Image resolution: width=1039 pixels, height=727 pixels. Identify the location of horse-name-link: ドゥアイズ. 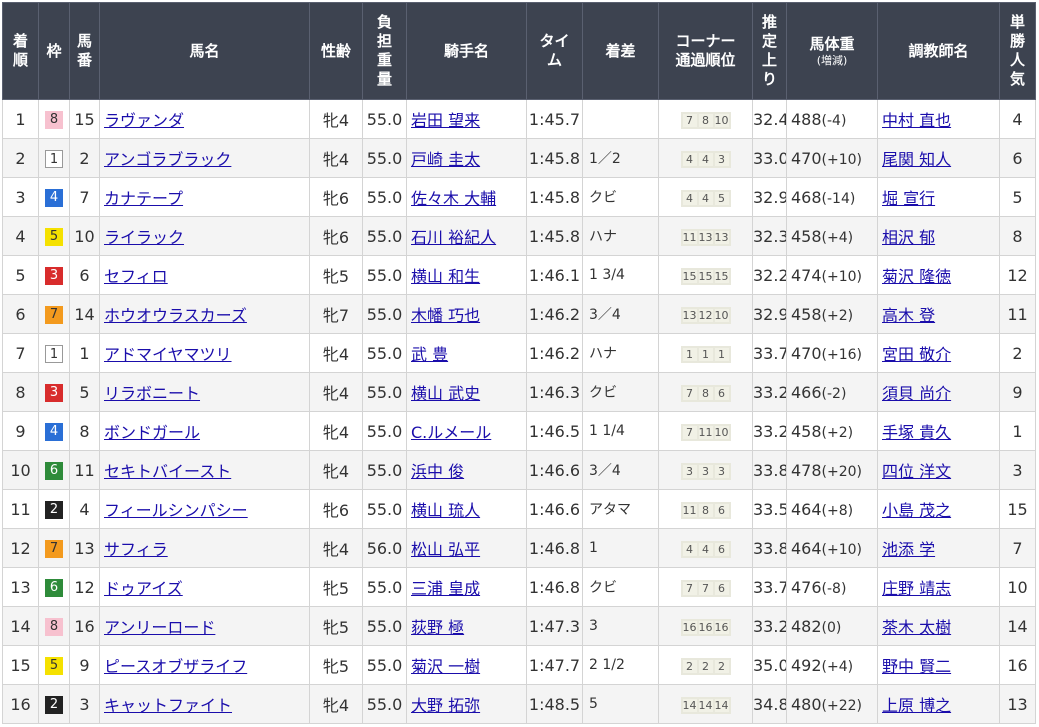
(143, 588).